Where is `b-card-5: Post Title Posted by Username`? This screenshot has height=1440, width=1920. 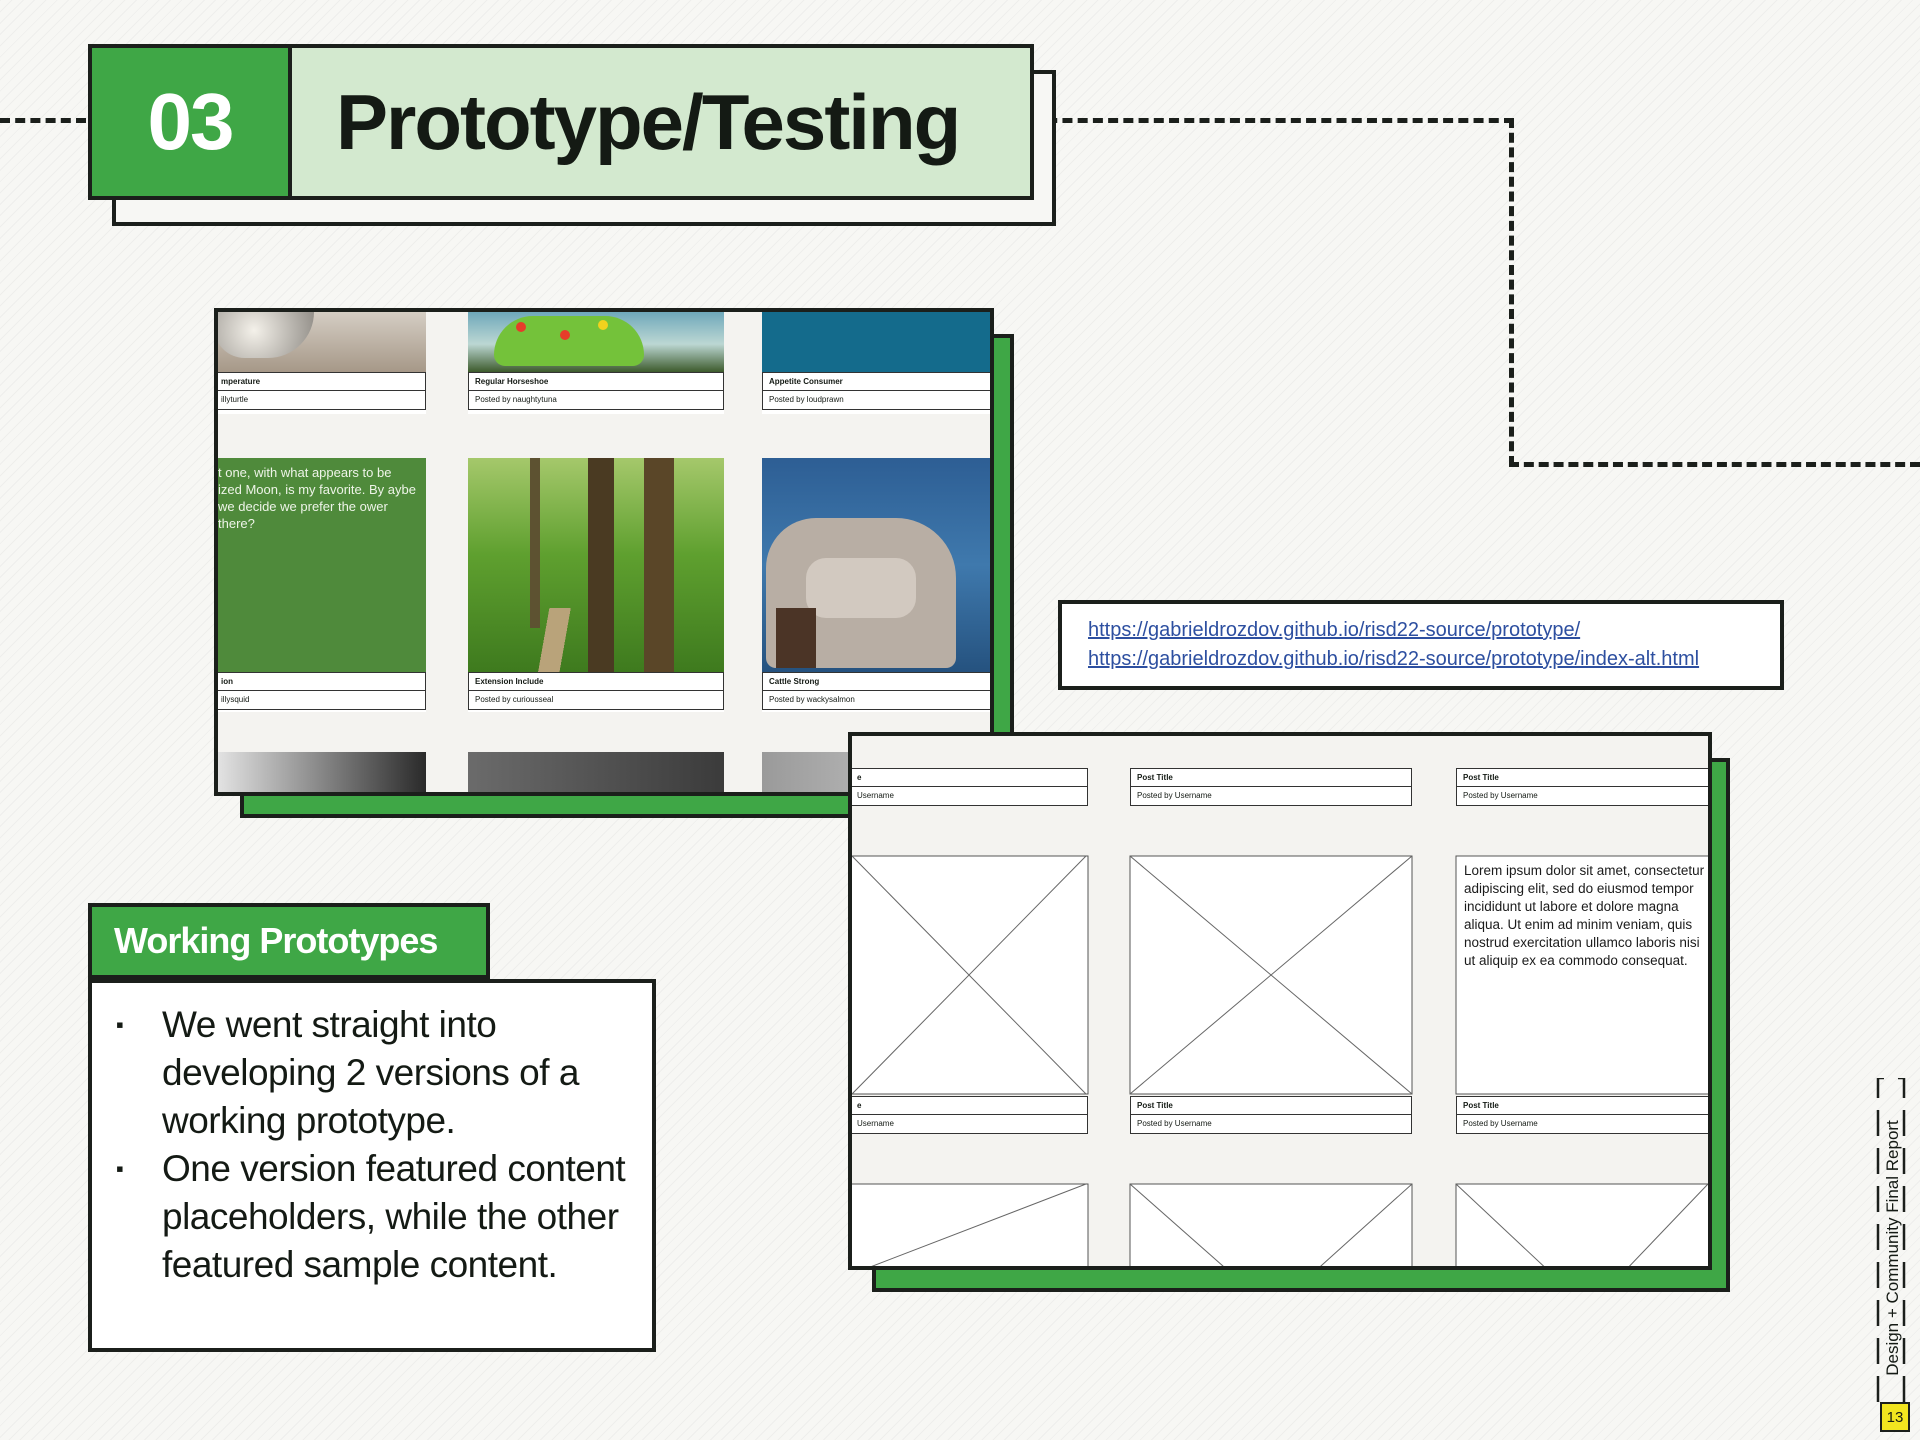 b-card-5: Post Title Posted by Username is located at coordinates (1271, 1116).